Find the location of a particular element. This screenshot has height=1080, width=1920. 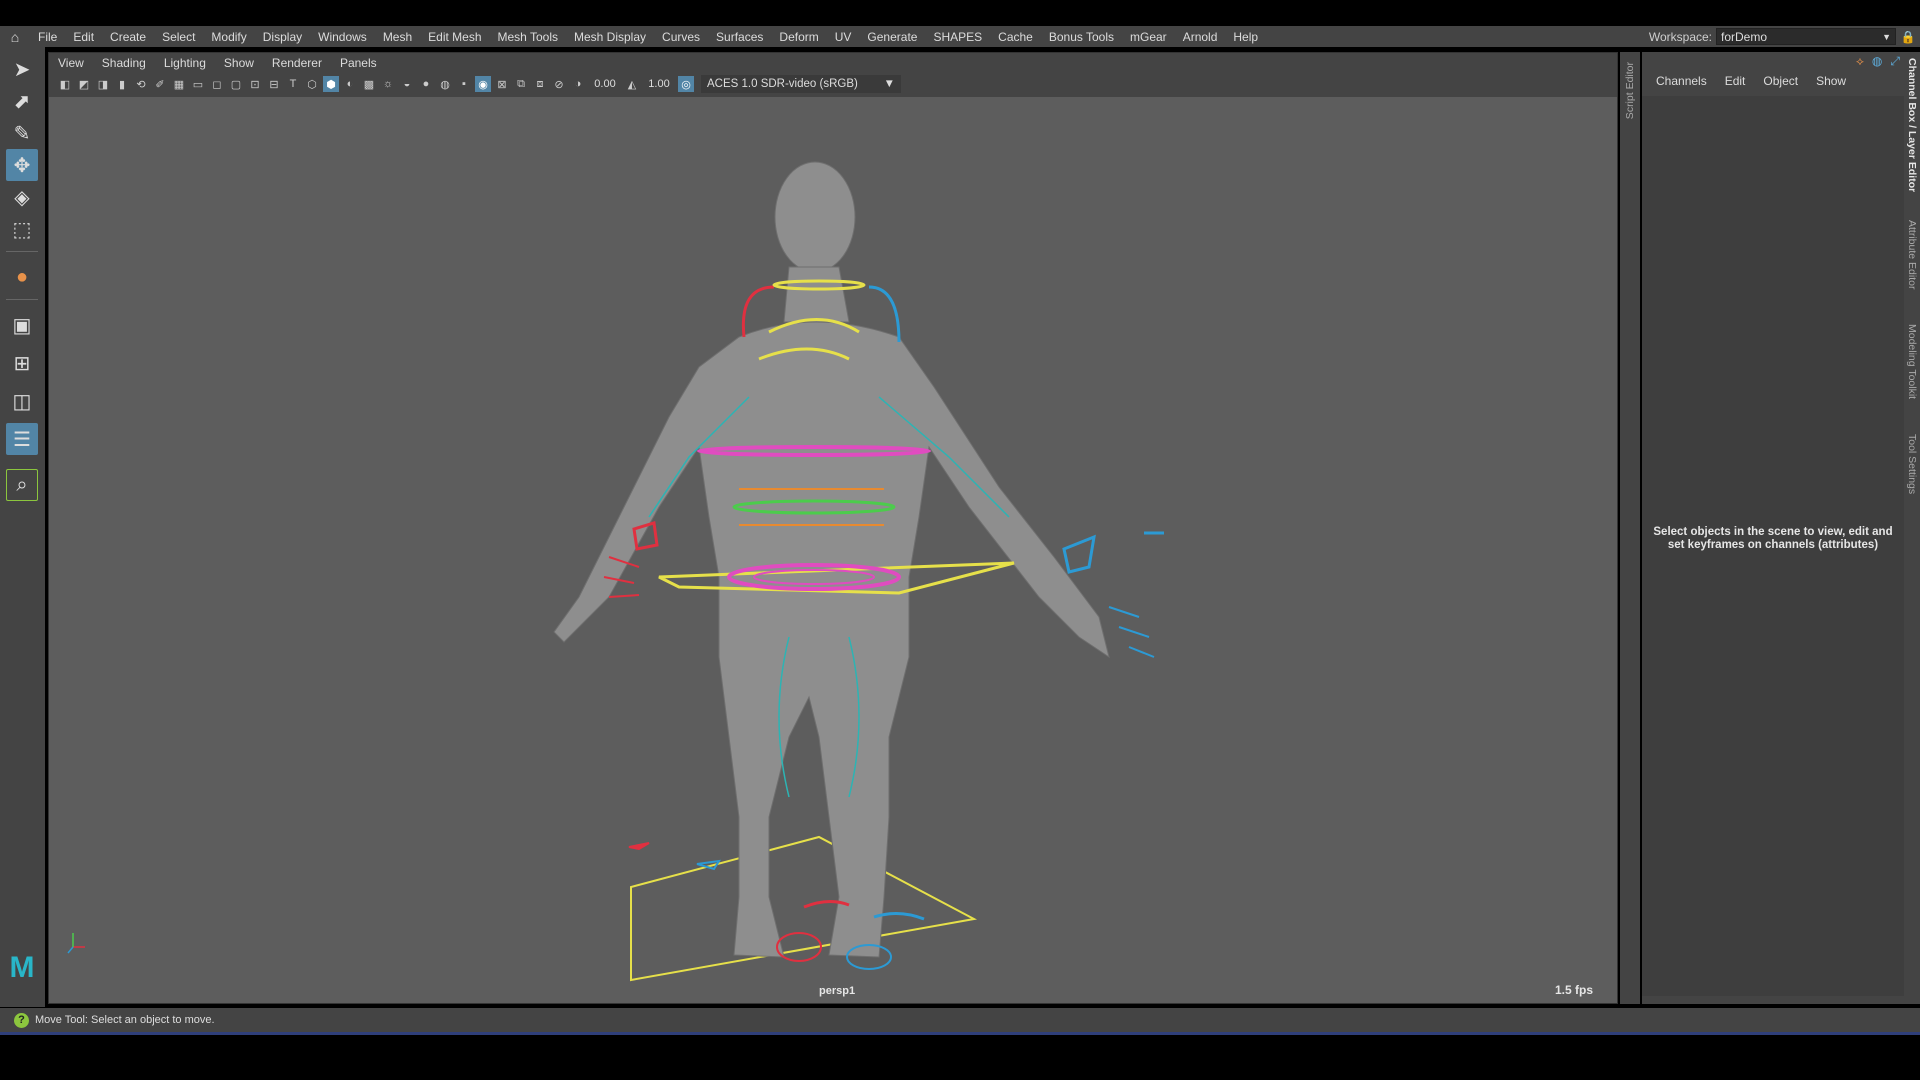

menu-surfaces: Surfaces is located at coordinates (739, 37).